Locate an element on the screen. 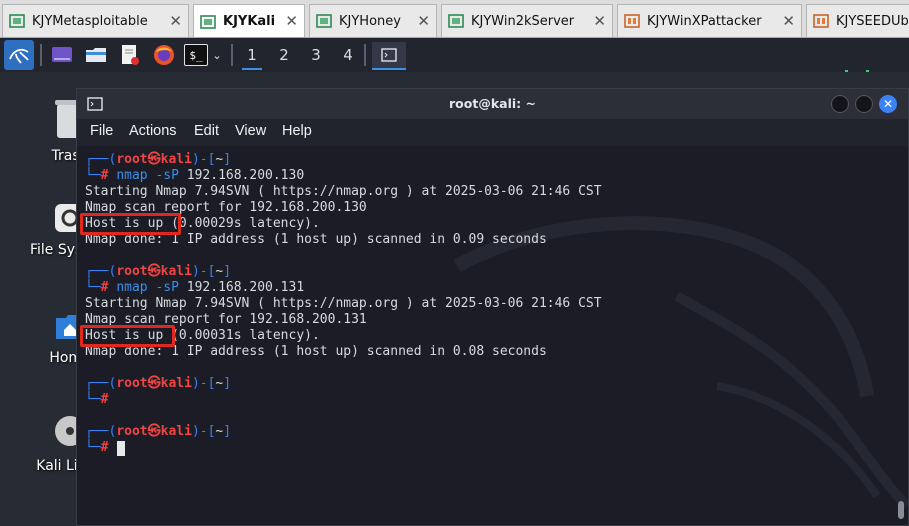 The image size is (909, 526). menu-file: File is located at coordinates (101, 131).